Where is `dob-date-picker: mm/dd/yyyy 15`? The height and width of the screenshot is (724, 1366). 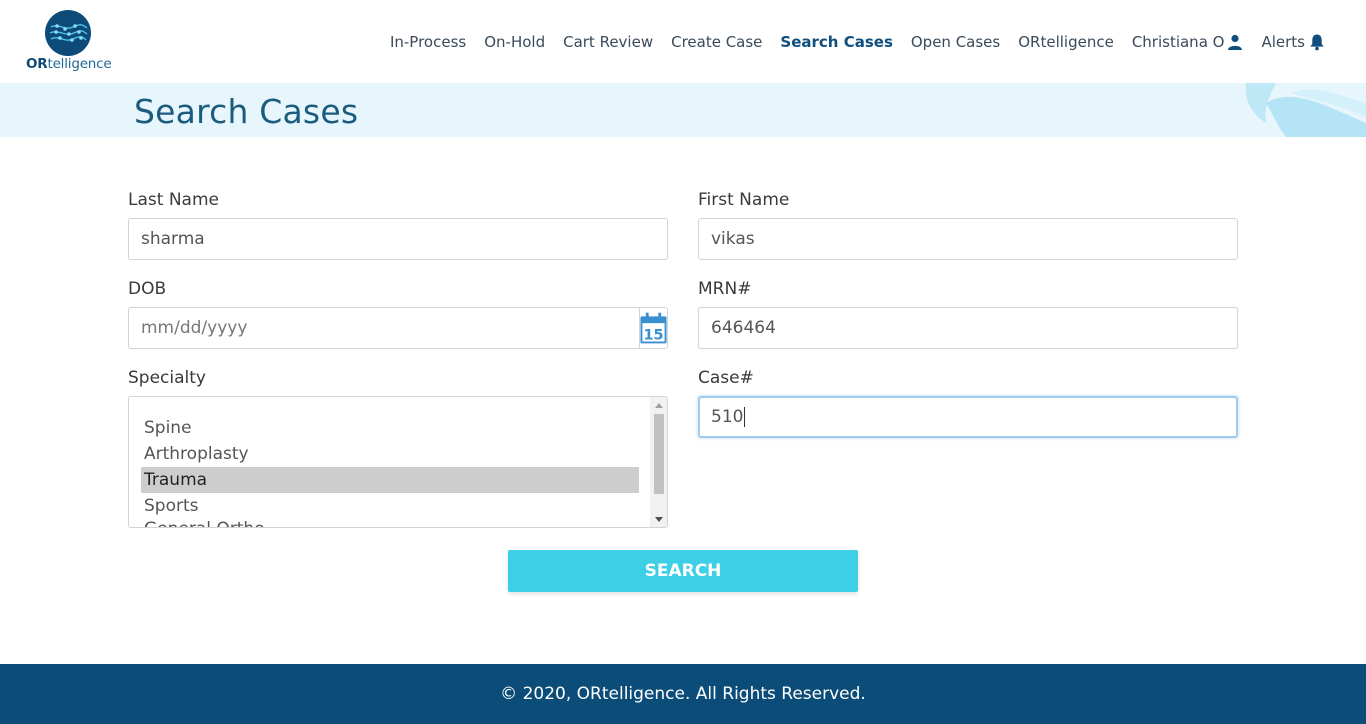
dob-date-picker: mm/dd/yyyy 15 is located at coordinates (398, 328).